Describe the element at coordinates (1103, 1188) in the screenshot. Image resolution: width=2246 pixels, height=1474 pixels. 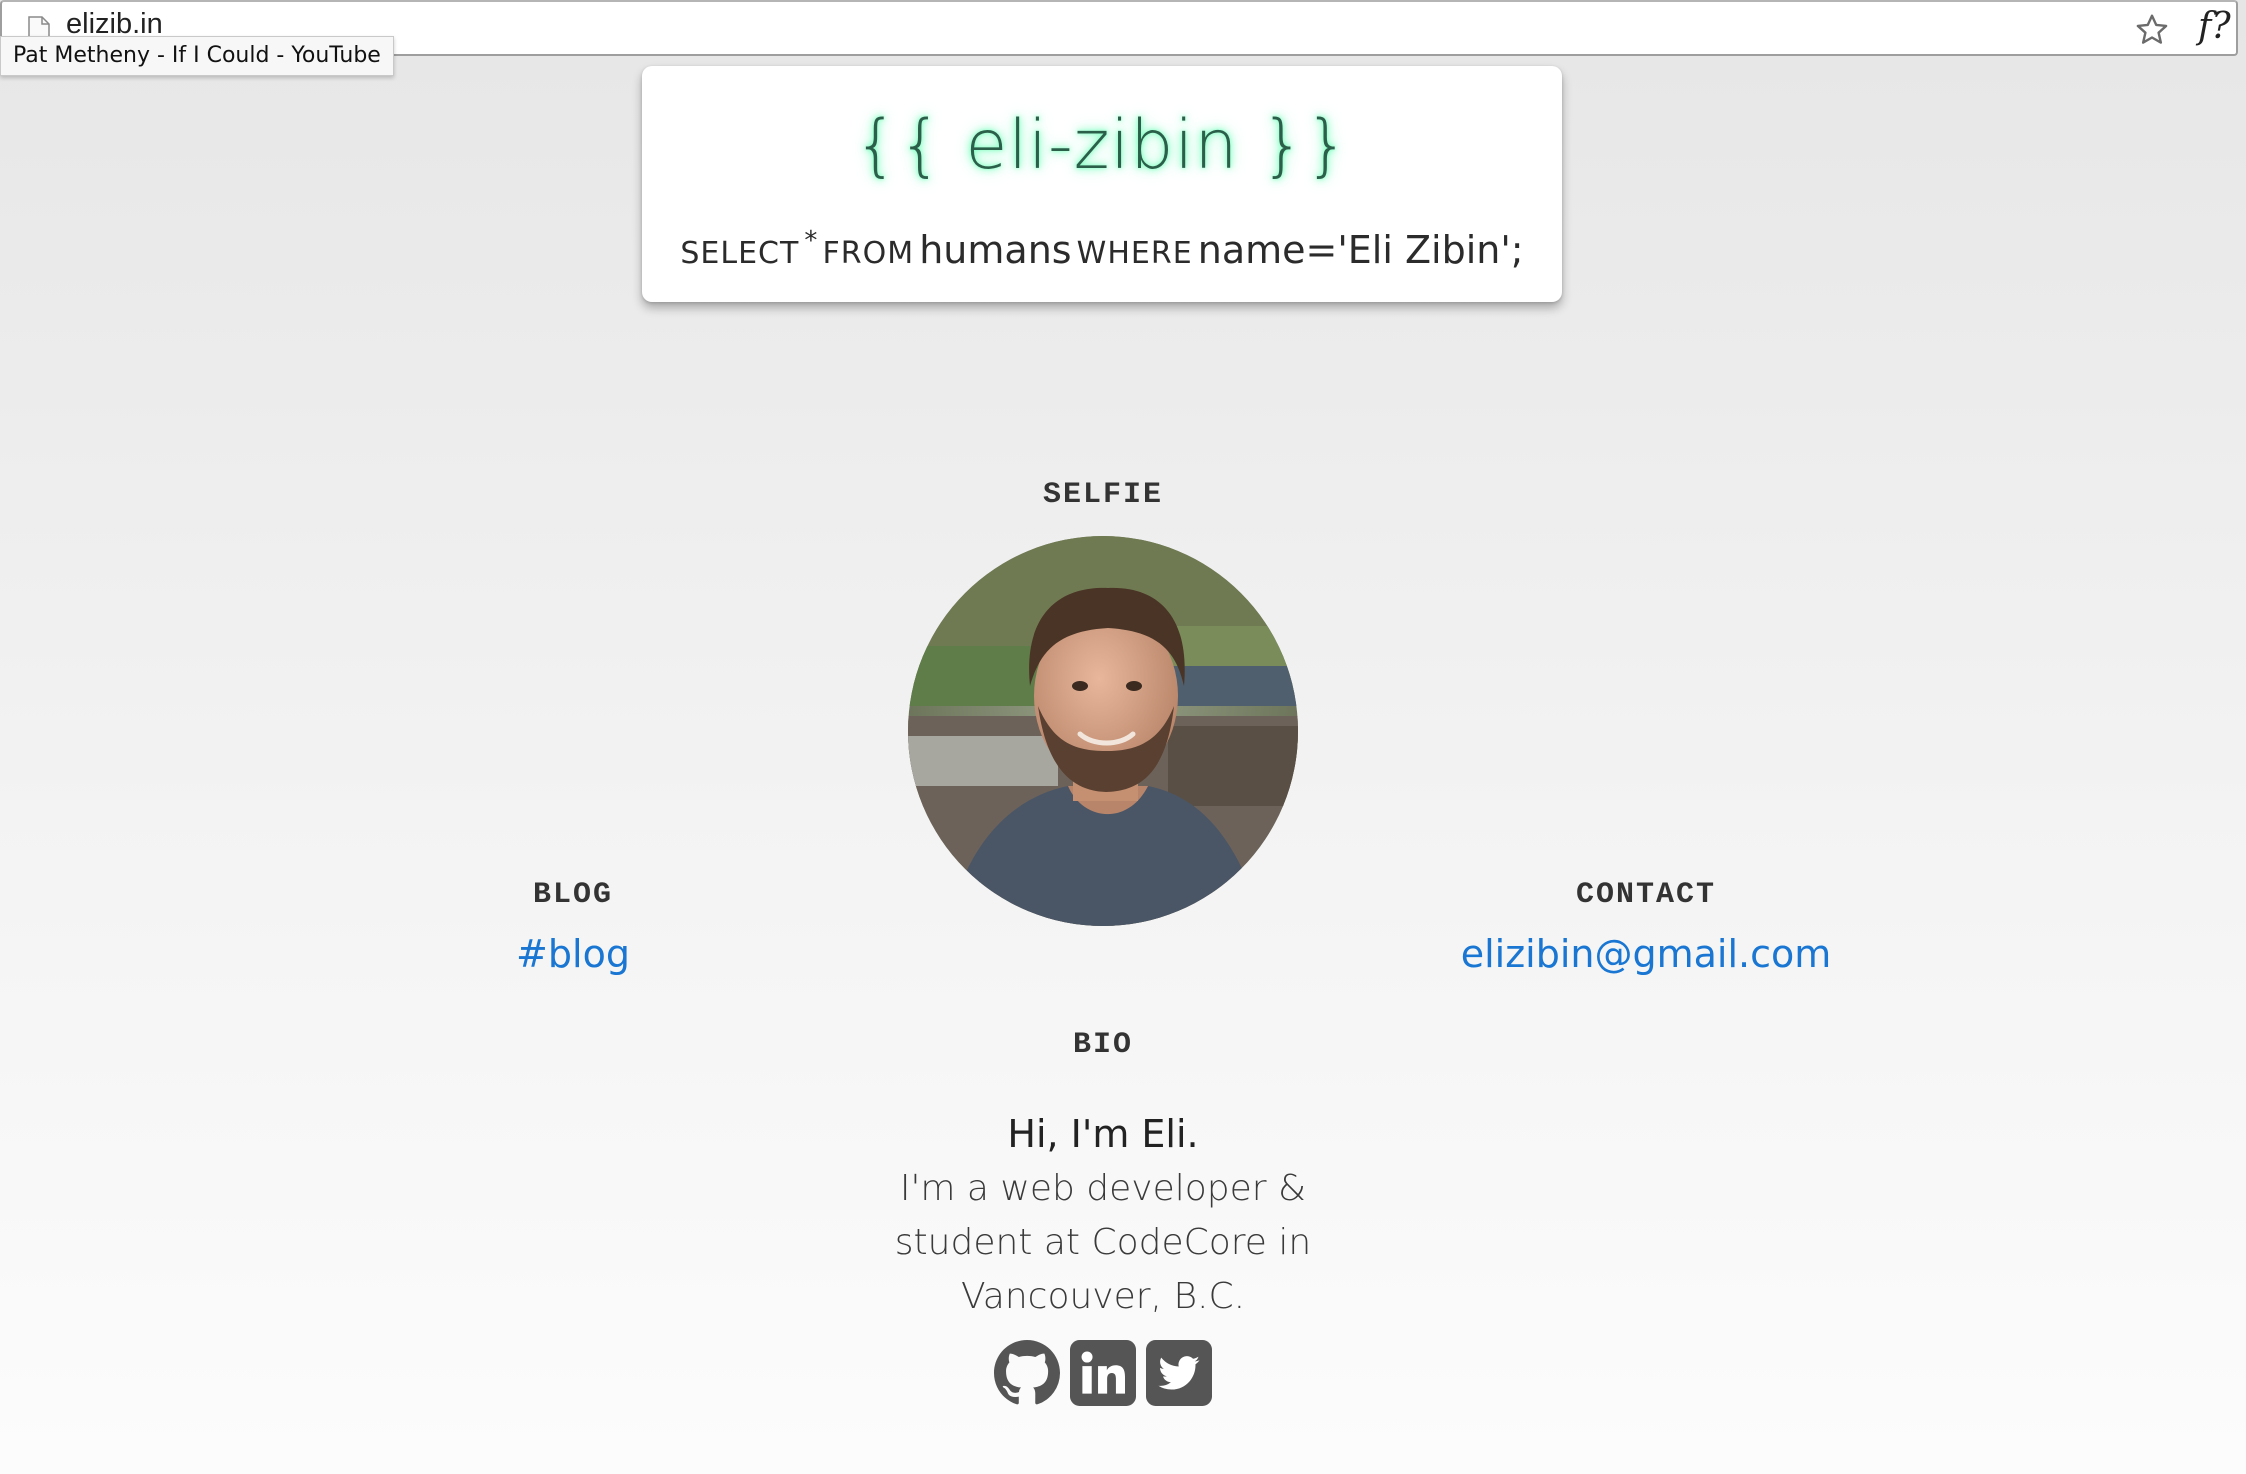
I see `bio-line: I'm a web developer &` at that location.